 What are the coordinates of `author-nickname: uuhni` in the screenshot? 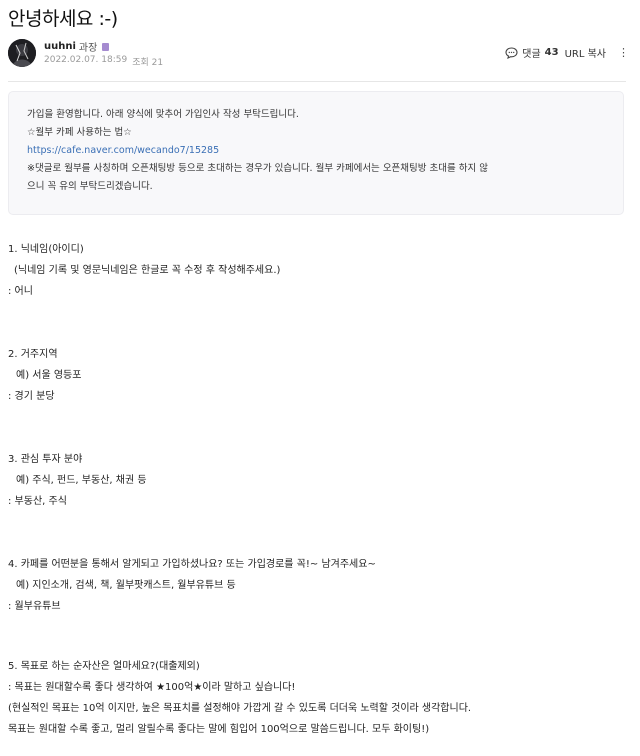 It's located at (60, 46).